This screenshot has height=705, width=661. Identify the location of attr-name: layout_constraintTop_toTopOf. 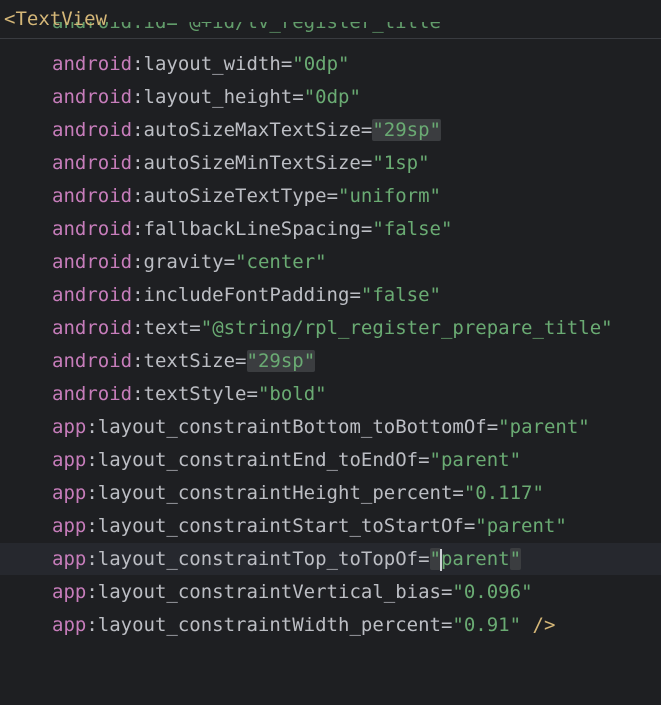
(258, 559).